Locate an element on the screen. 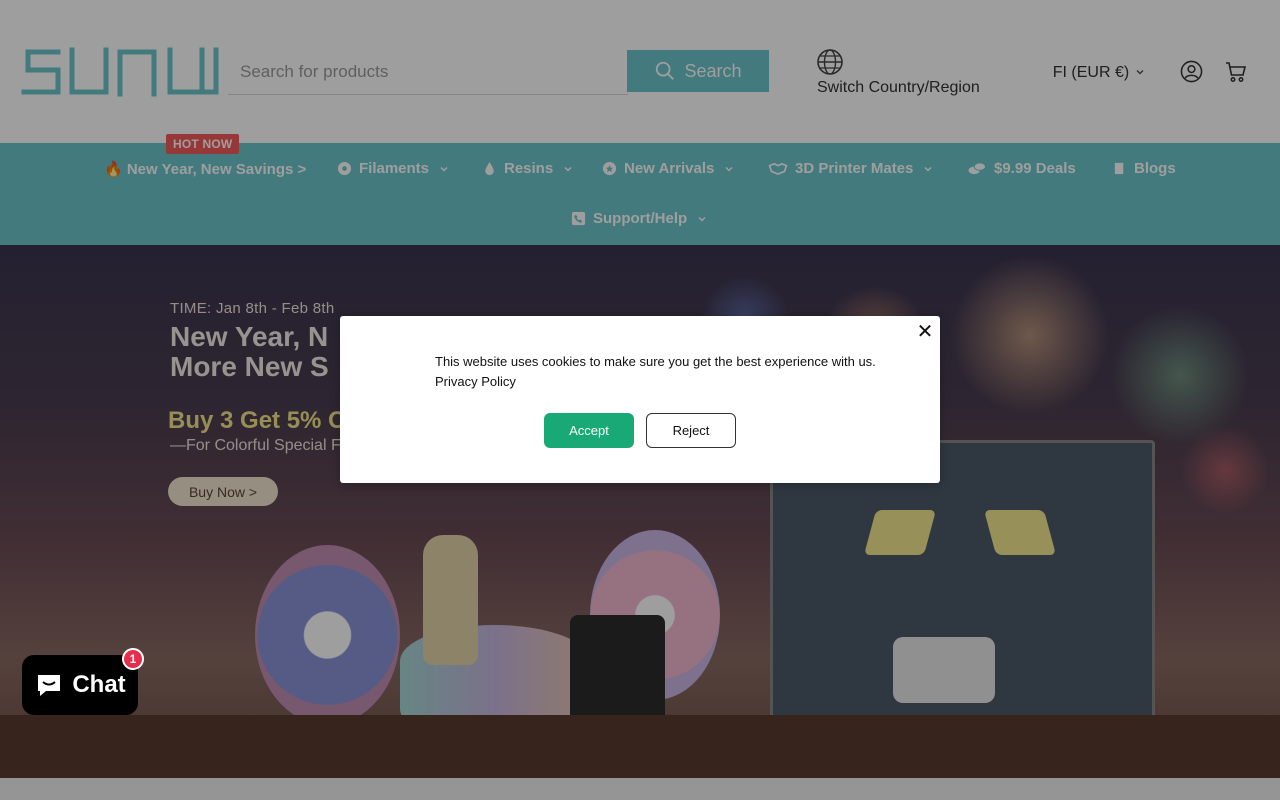  chat-launcher-button: Chat is located at coordinates (80, 685).